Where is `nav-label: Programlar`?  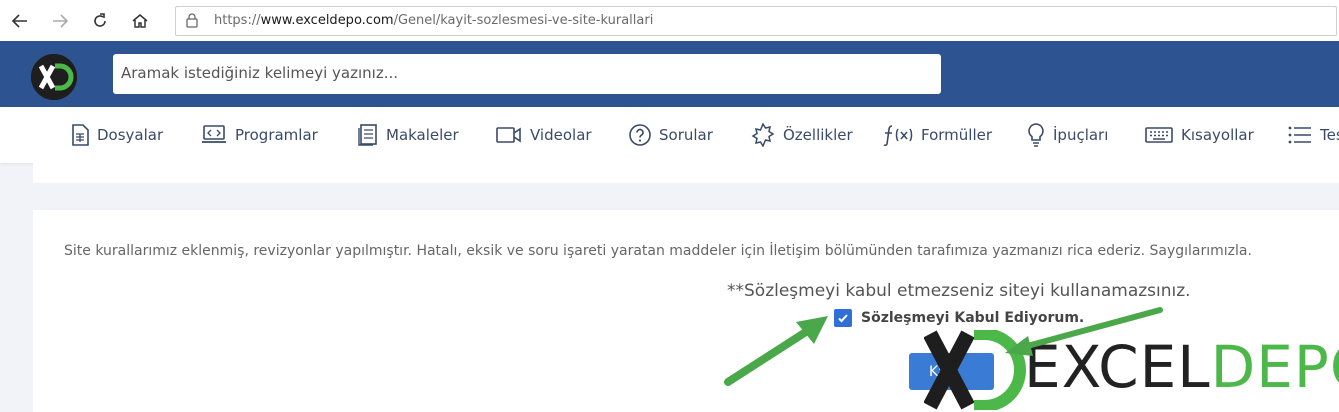
nav-label: Programlar is located at coordinates (276, 135).